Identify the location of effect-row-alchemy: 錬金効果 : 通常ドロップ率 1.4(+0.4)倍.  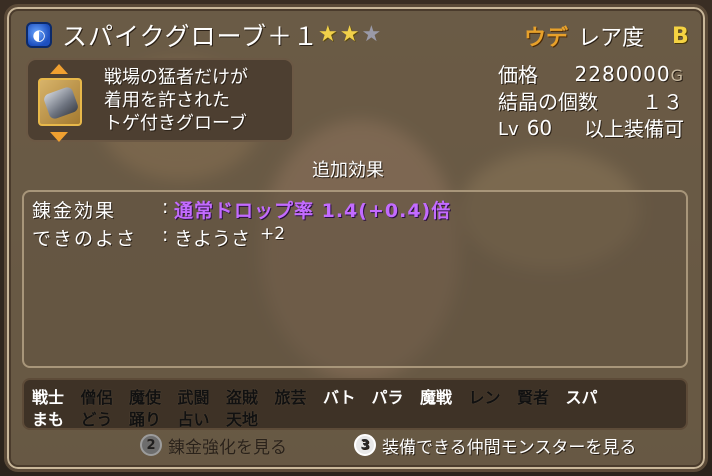
(242, 209).